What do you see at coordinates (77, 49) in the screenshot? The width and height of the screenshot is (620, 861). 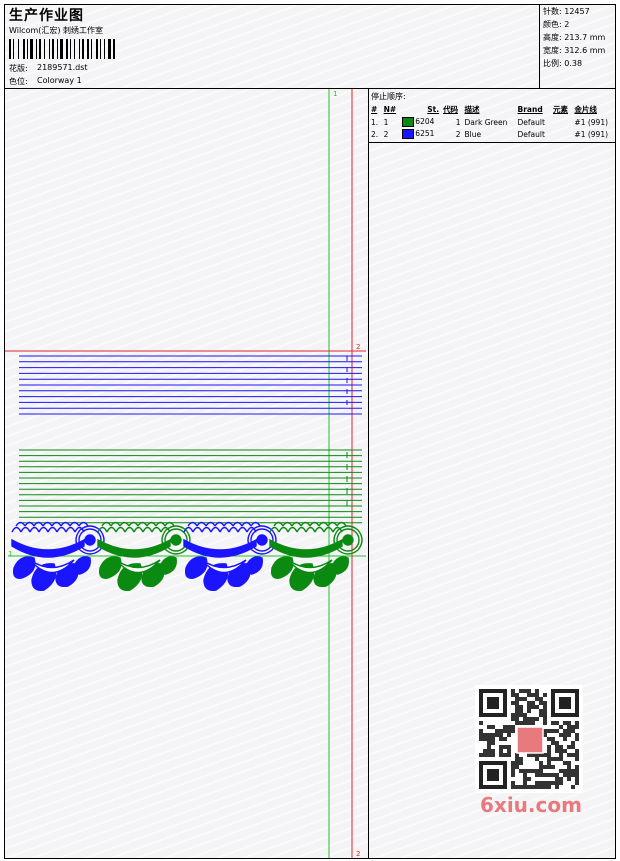 I see `barcode-image` at bounding box center [77, 49].